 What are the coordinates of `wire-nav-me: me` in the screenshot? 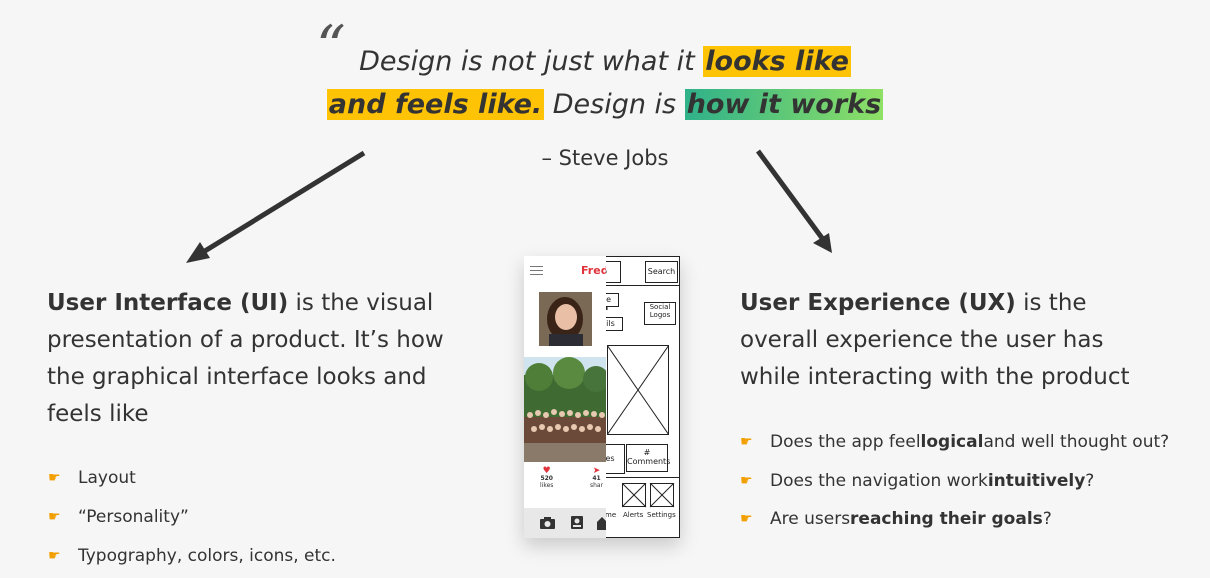 It's located at (611, 515).